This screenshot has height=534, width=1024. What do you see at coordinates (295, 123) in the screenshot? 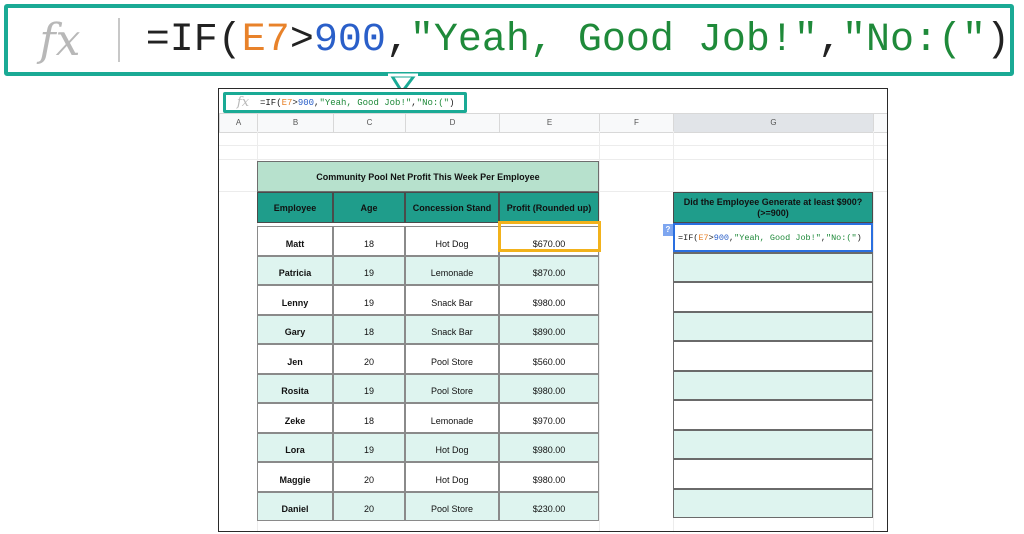
I see `column-header-b: B` at bounding box center [295, 123].